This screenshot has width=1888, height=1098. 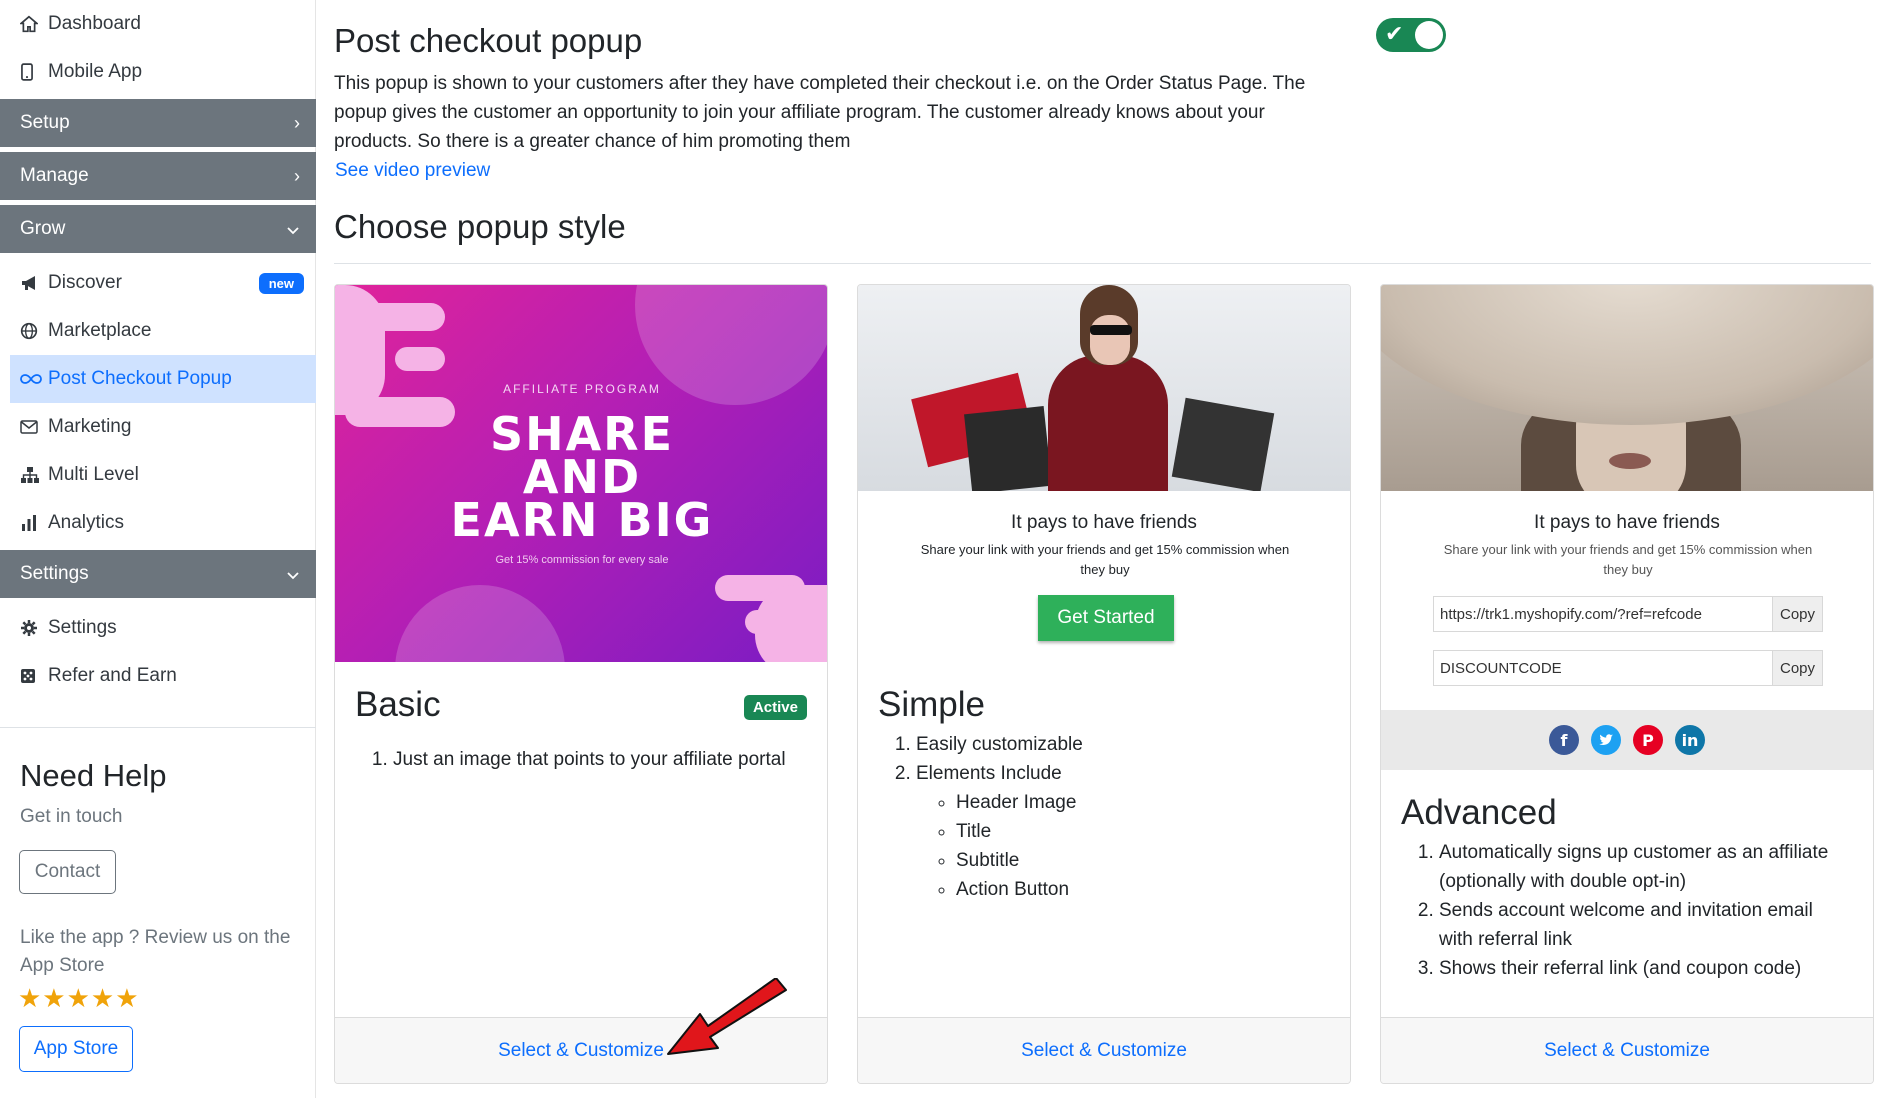 I want to click on dice-icon, so click(x=34, y=676).